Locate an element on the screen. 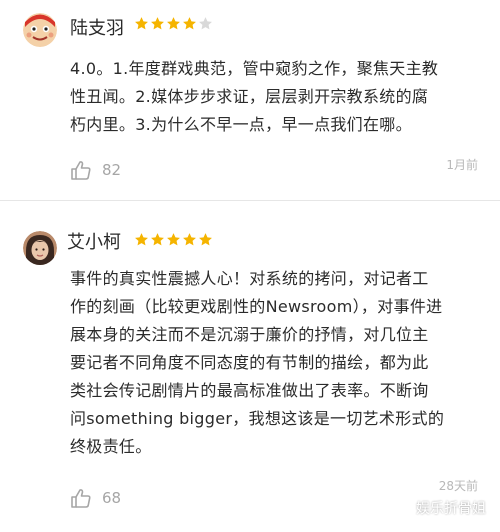 Image resolution: width=500 pixels, height=532 pixels. review-time: 28天前 is located at coordinates (458, 486).